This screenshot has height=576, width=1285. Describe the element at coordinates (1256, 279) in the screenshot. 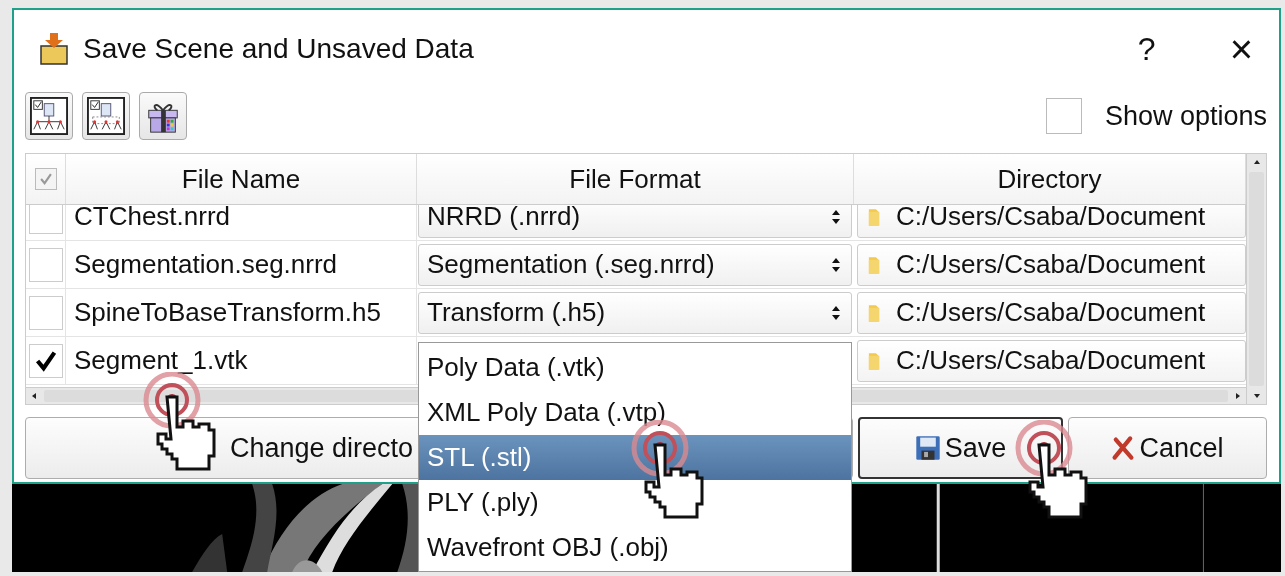

I see `vertical-scrollbar` at that location.